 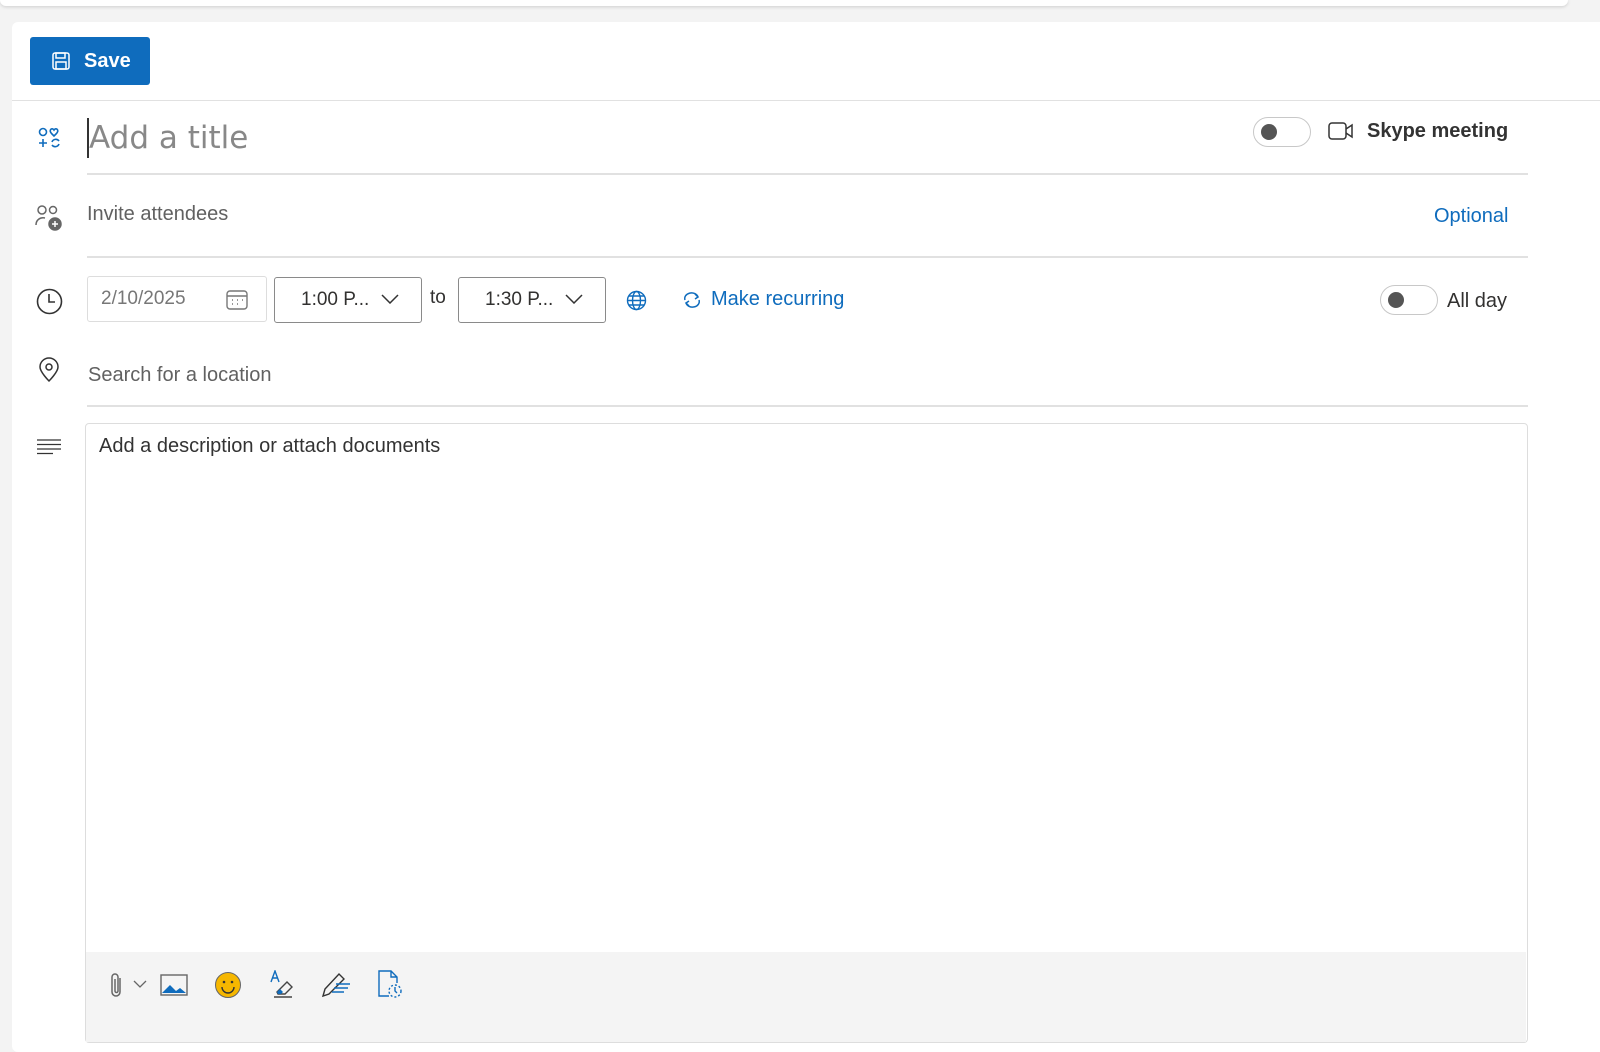 What do you see at coordinates (692, 300) in the screenshot?
I see `recurring-icon` at bounding box center [692, 300].